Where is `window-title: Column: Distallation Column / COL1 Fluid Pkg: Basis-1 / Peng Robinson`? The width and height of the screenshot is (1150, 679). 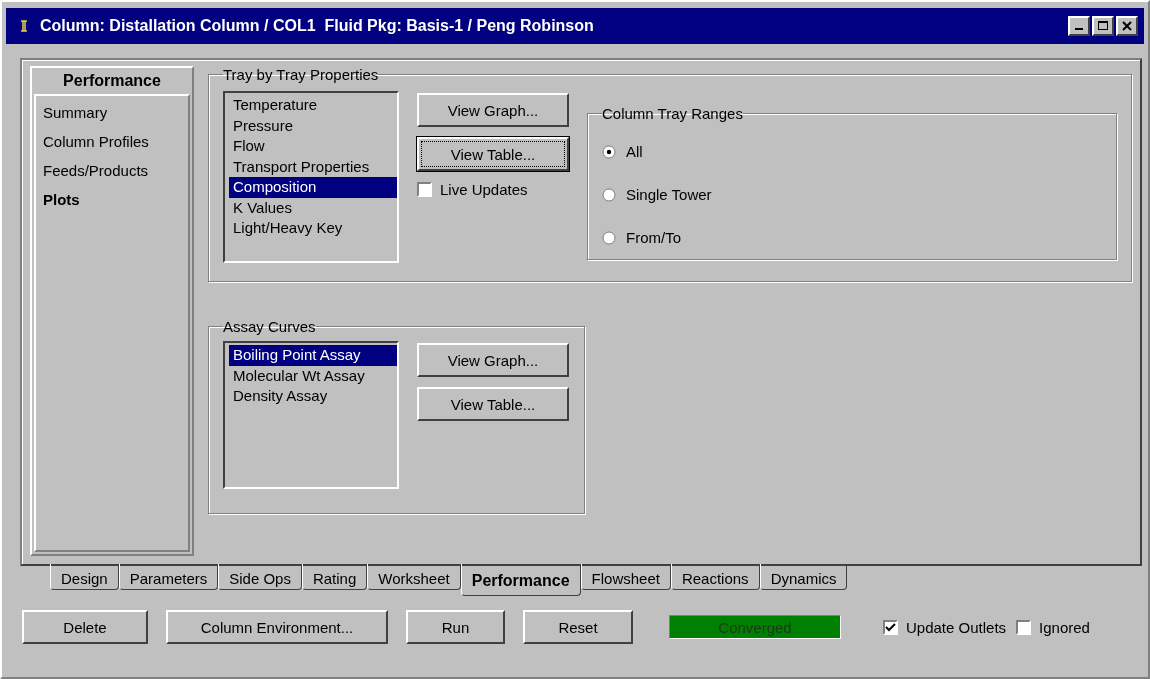 window-title: Column: Distallation Column / COL1 Fluid Pkg: Basis-1 / Peng Robinson is located at coordinates (317, 26).